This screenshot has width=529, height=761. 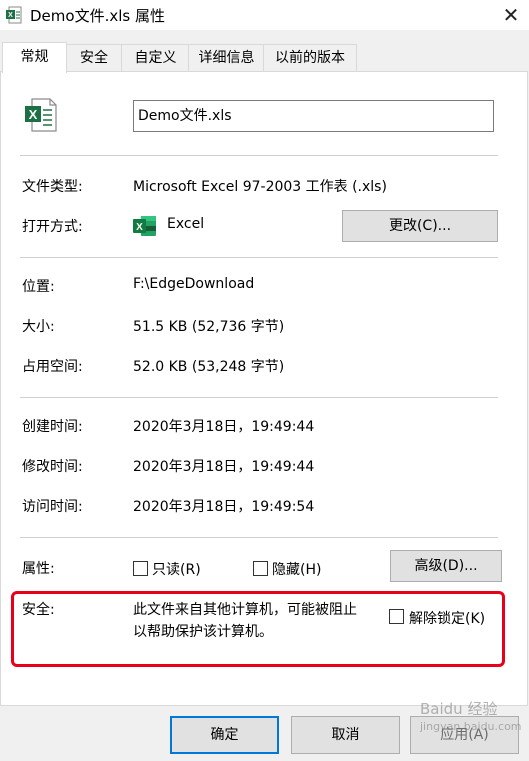 I want to click on hidden-label: 隐藏(H), so click(x=296, y=569).